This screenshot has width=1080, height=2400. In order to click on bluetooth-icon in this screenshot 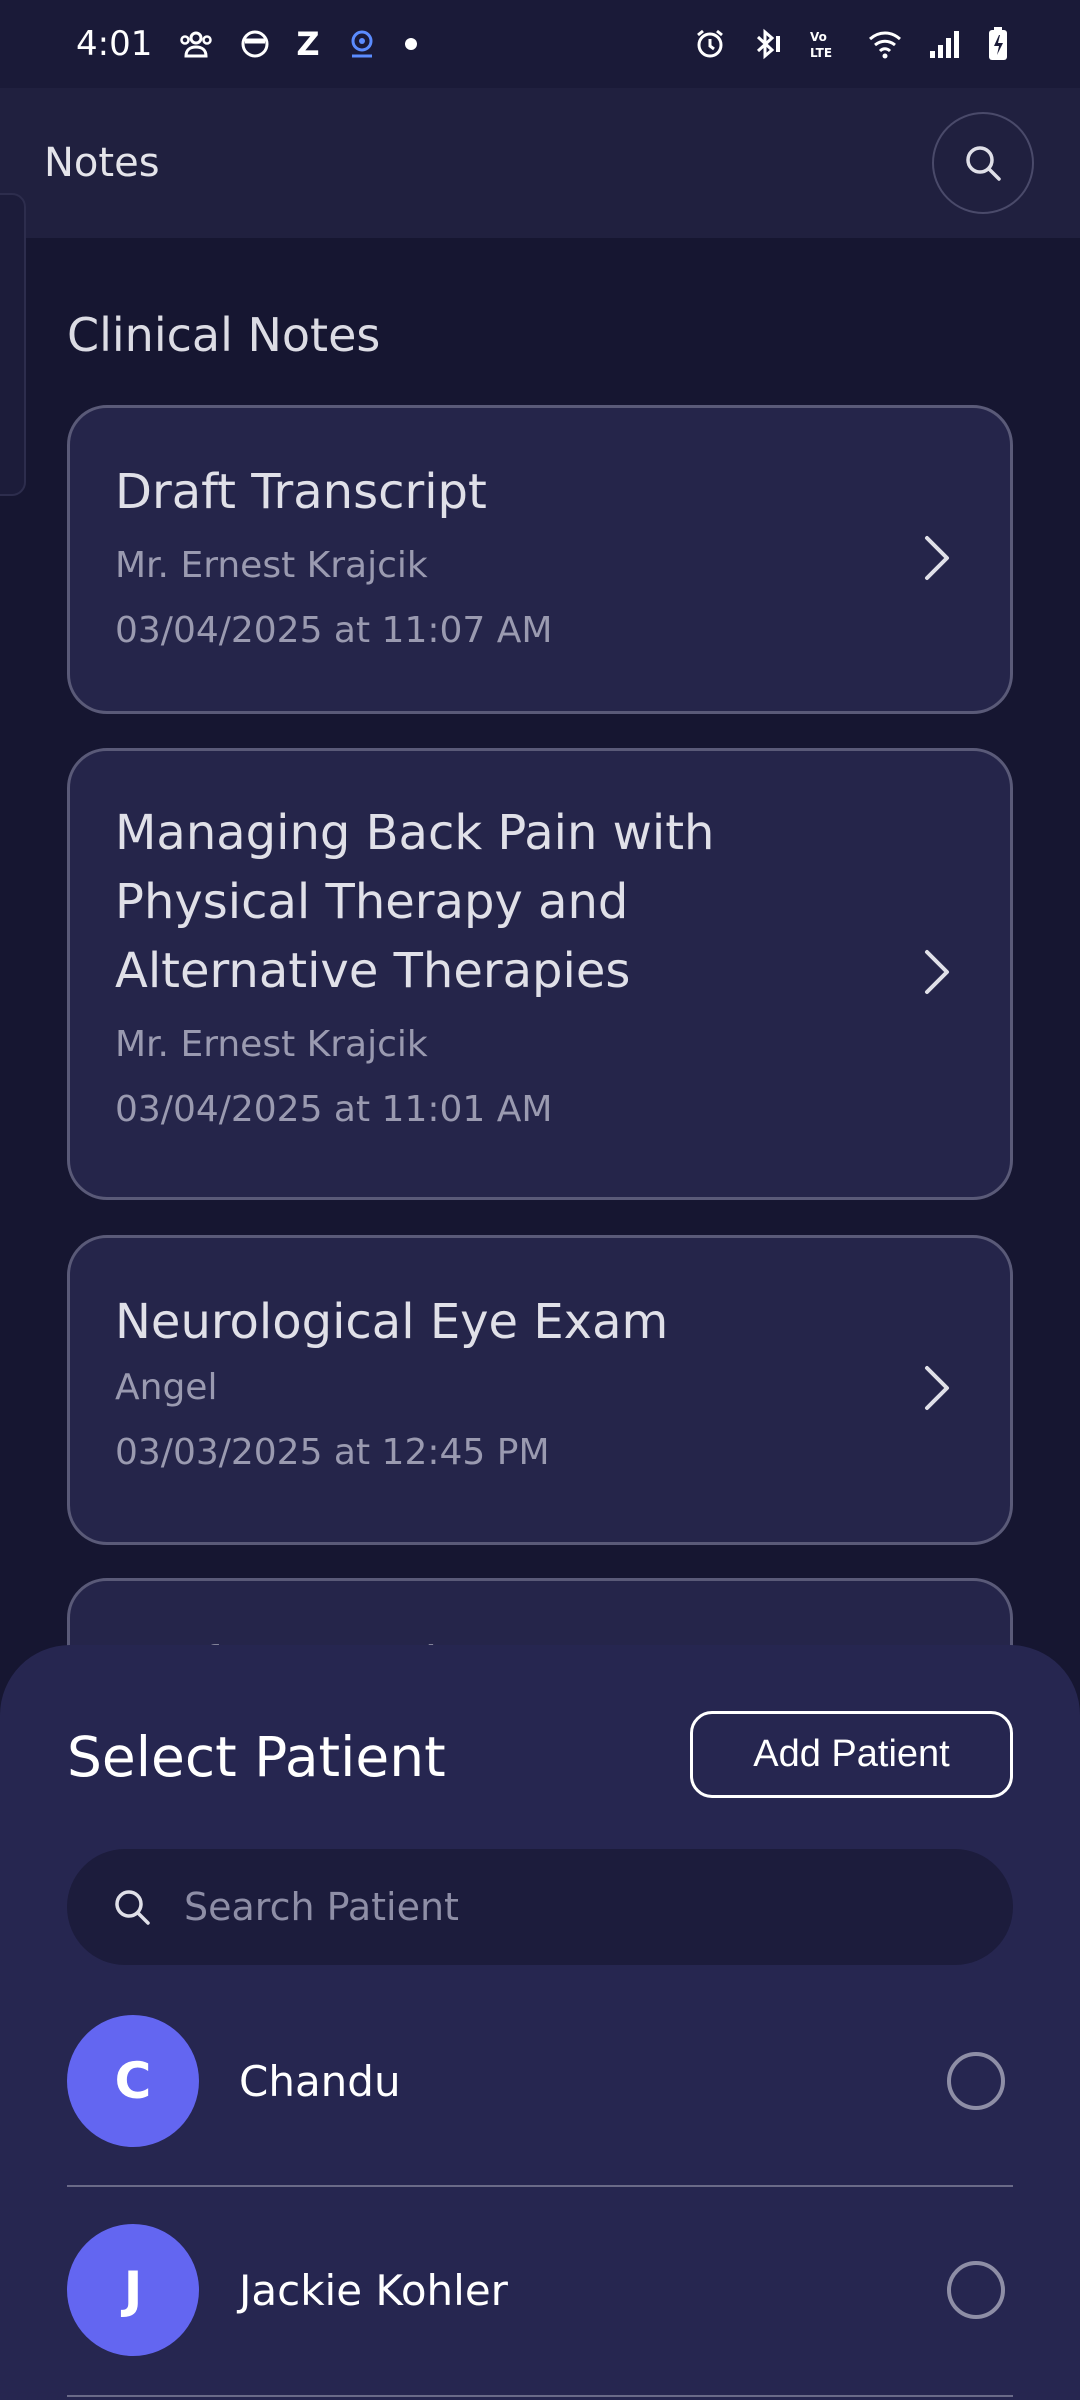, I will do `click(767, 44)`.